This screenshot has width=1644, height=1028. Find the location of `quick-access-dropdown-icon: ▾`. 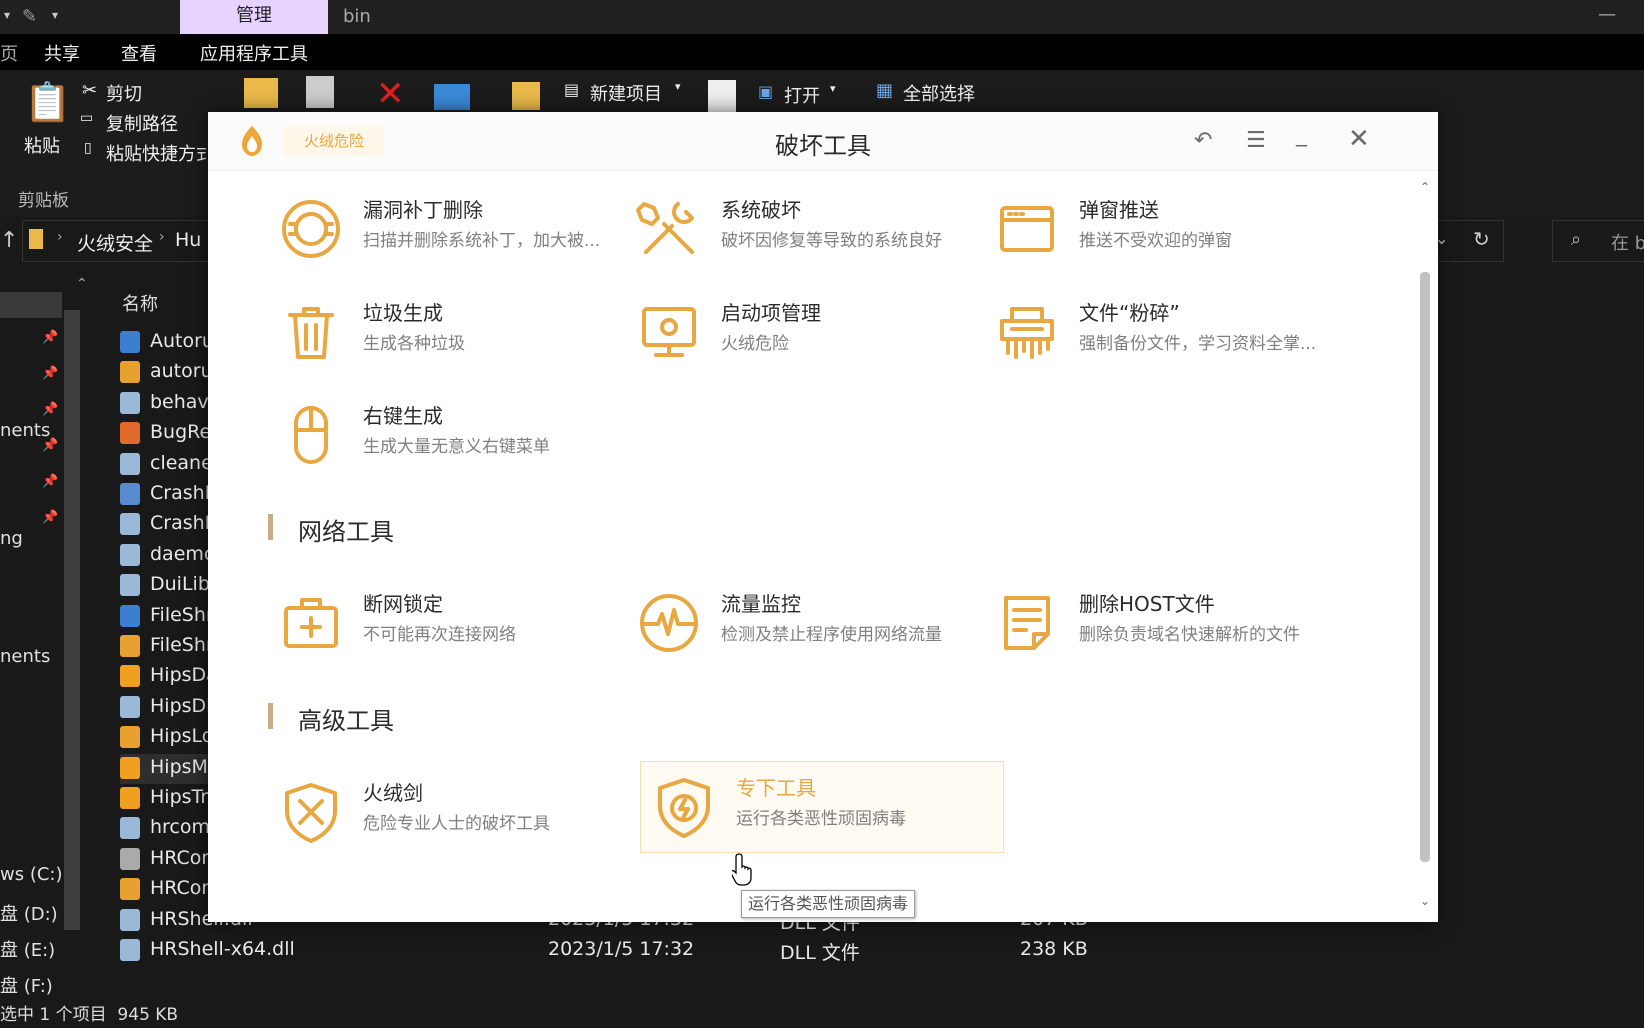

quick-access-dropdown-icon: ▾ is located at coordinates (7, 15).